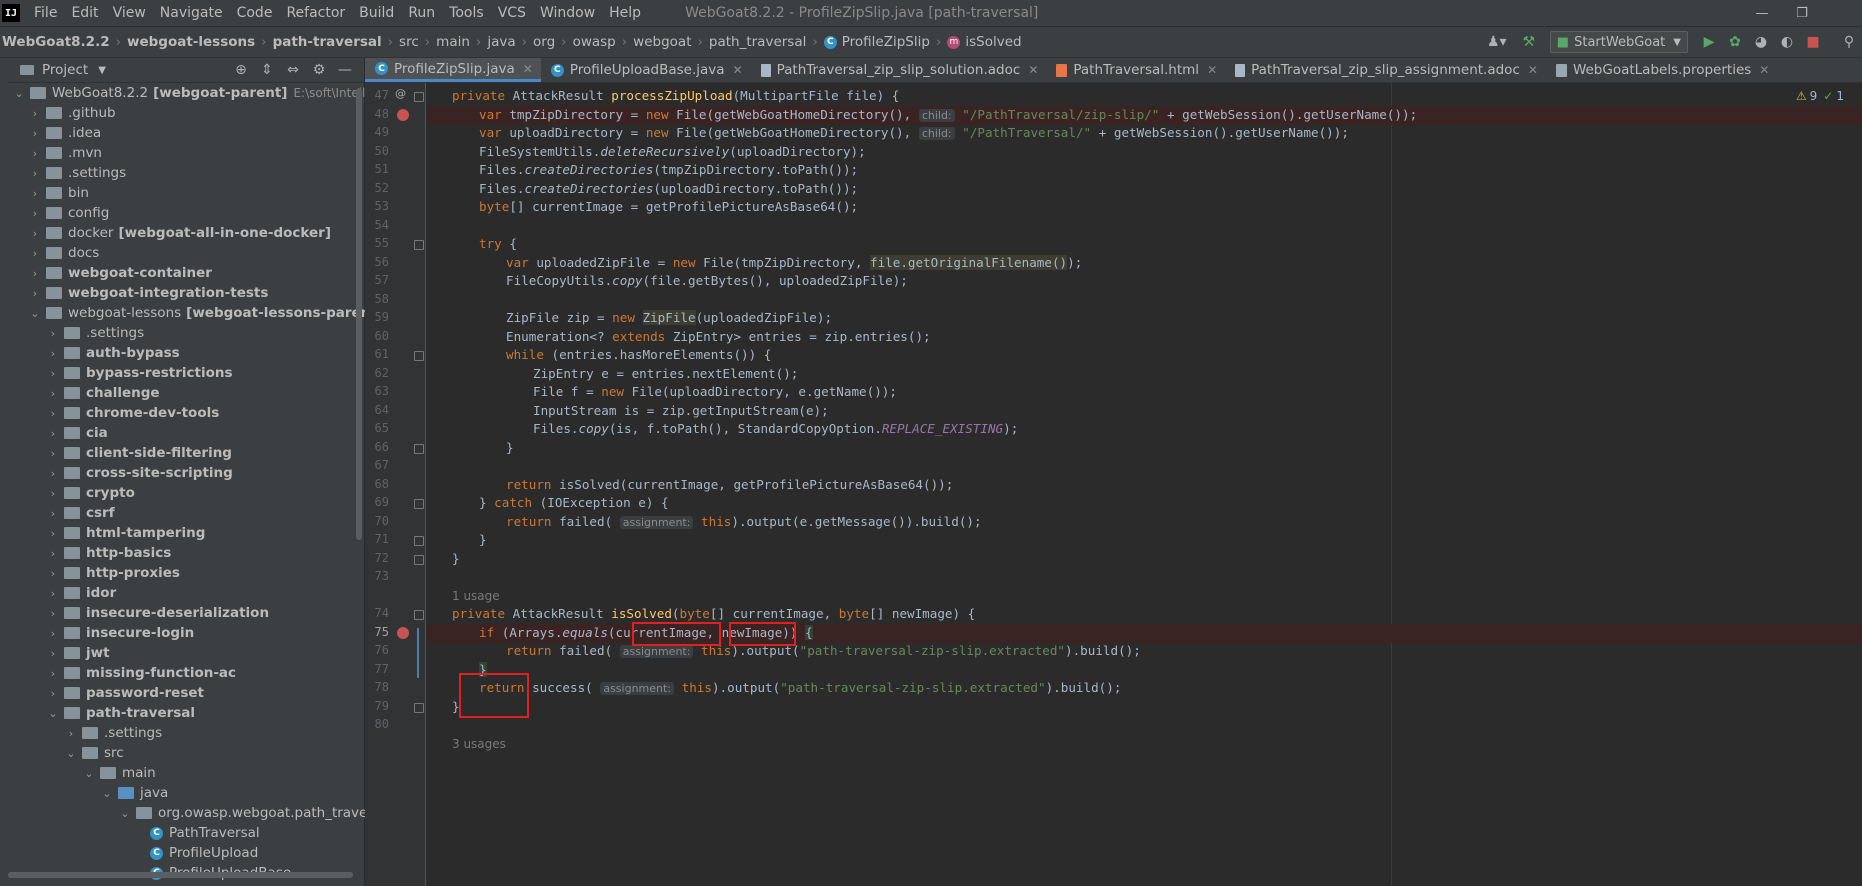  I want to click on run-configuration-select: ■ StartWebGoat ▼, so click(1618, 42).